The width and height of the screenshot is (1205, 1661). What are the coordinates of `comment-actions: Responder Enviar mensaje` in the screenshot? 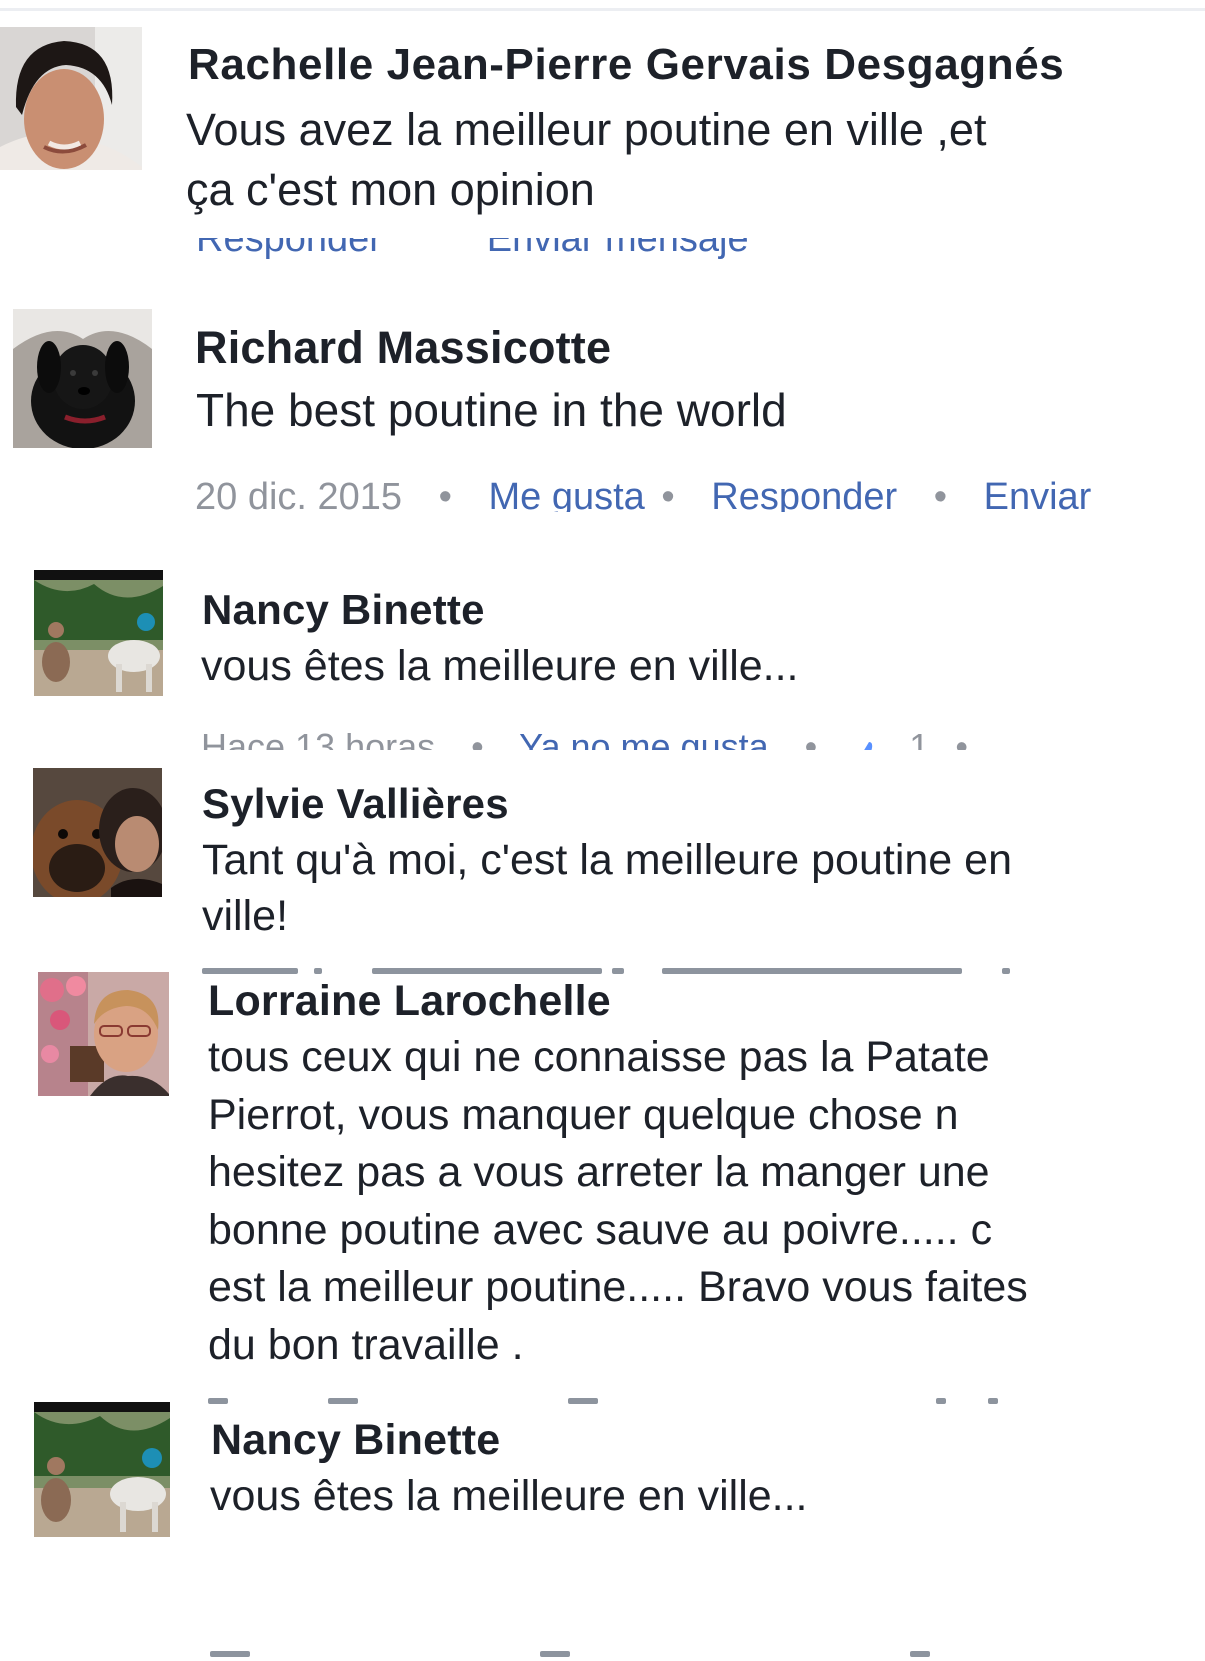 It's located at (546, 249).